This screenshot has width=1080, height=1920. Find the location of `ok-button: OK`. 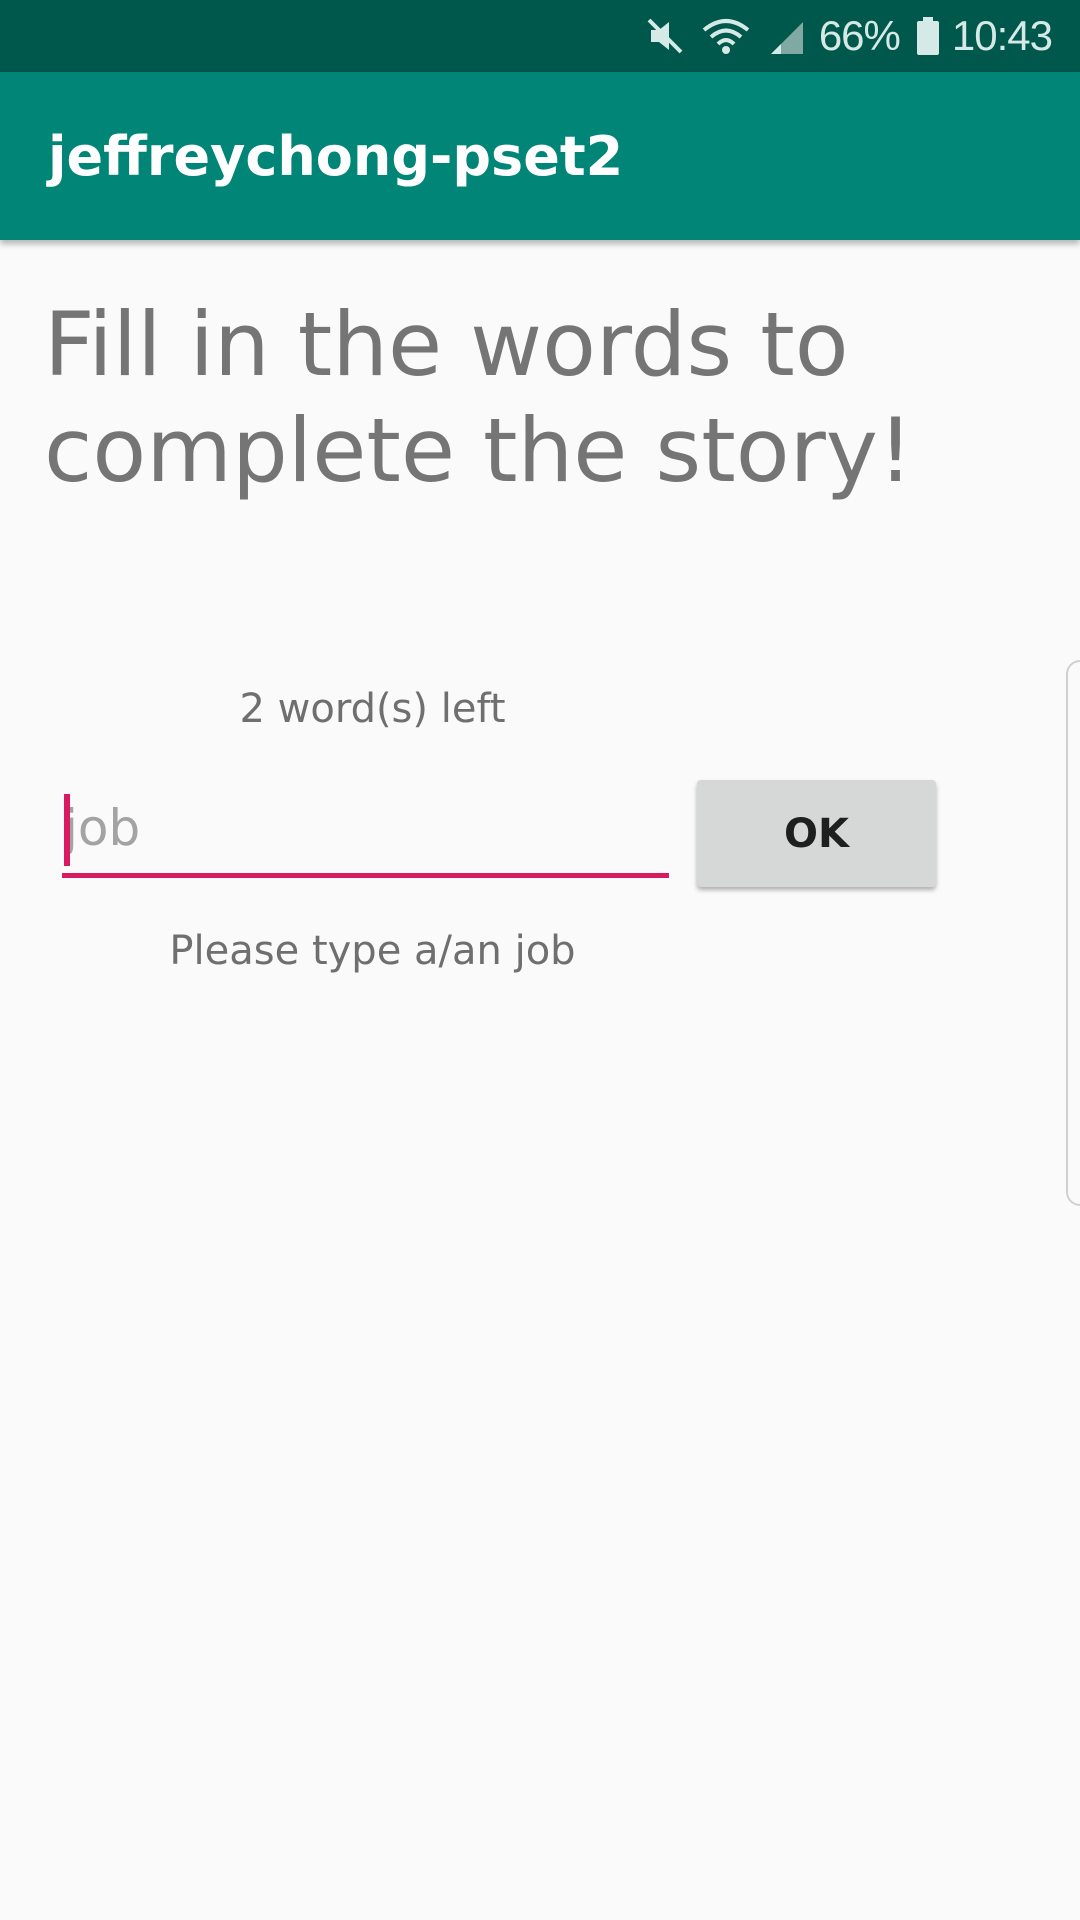

ok-button: OK is located at coordinates (816, 833).